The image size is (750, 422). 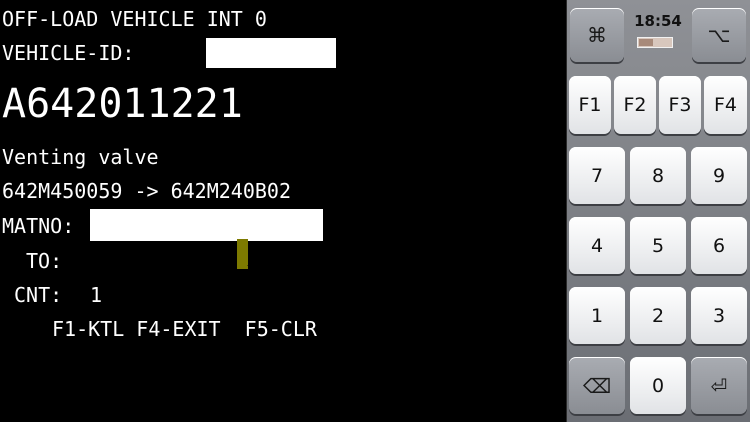 I want to click on f4-label: F4, so click(x=725, y=105).